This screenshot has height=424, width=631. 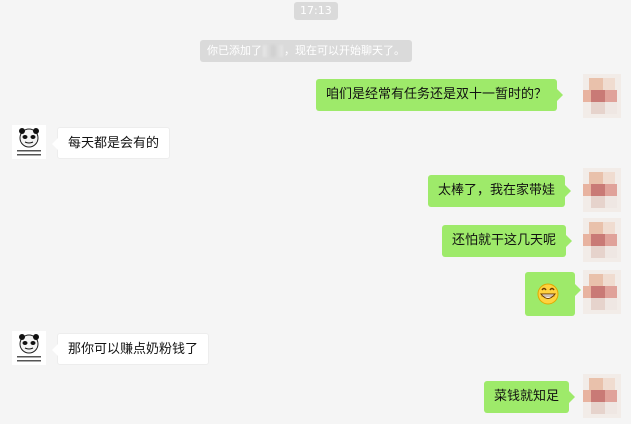 I want to click on system-notice-prefix: 你已添加了, so click(x=234, y=50).